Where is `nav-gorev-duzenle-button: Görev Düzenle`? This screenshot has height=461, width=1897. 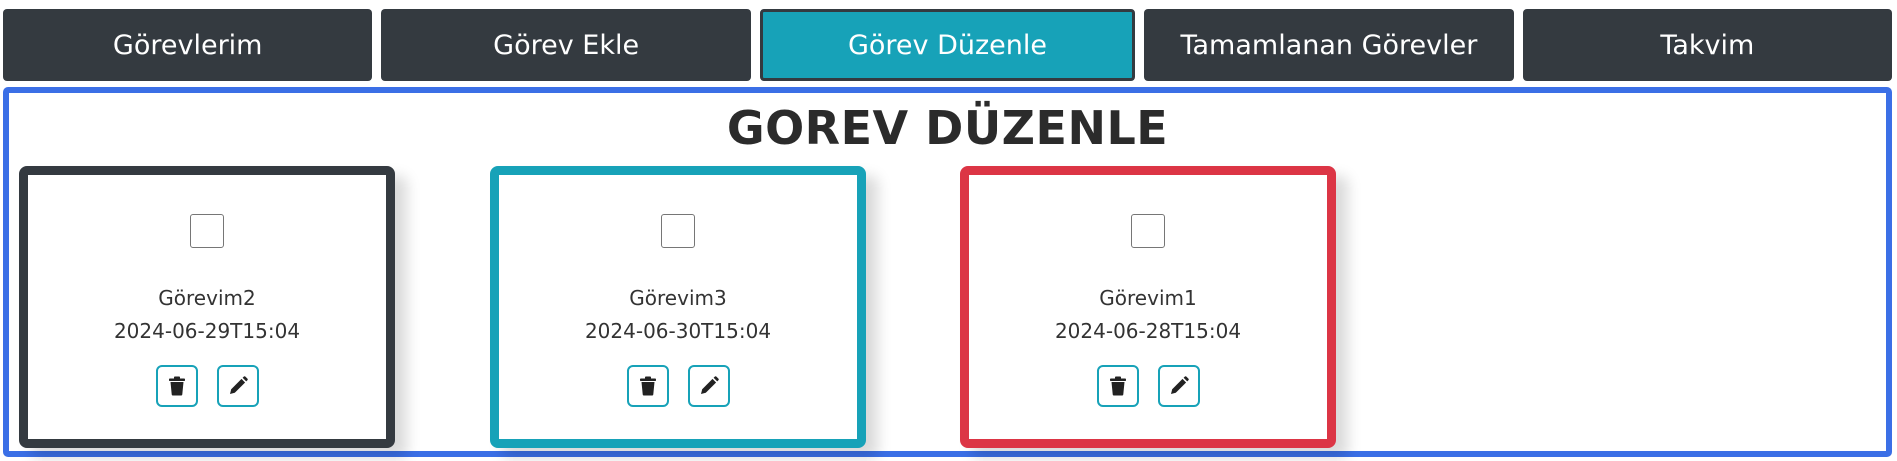 nav-gorev-duzenle-button: Görev Düzenle is located at coordinates (947, 45).